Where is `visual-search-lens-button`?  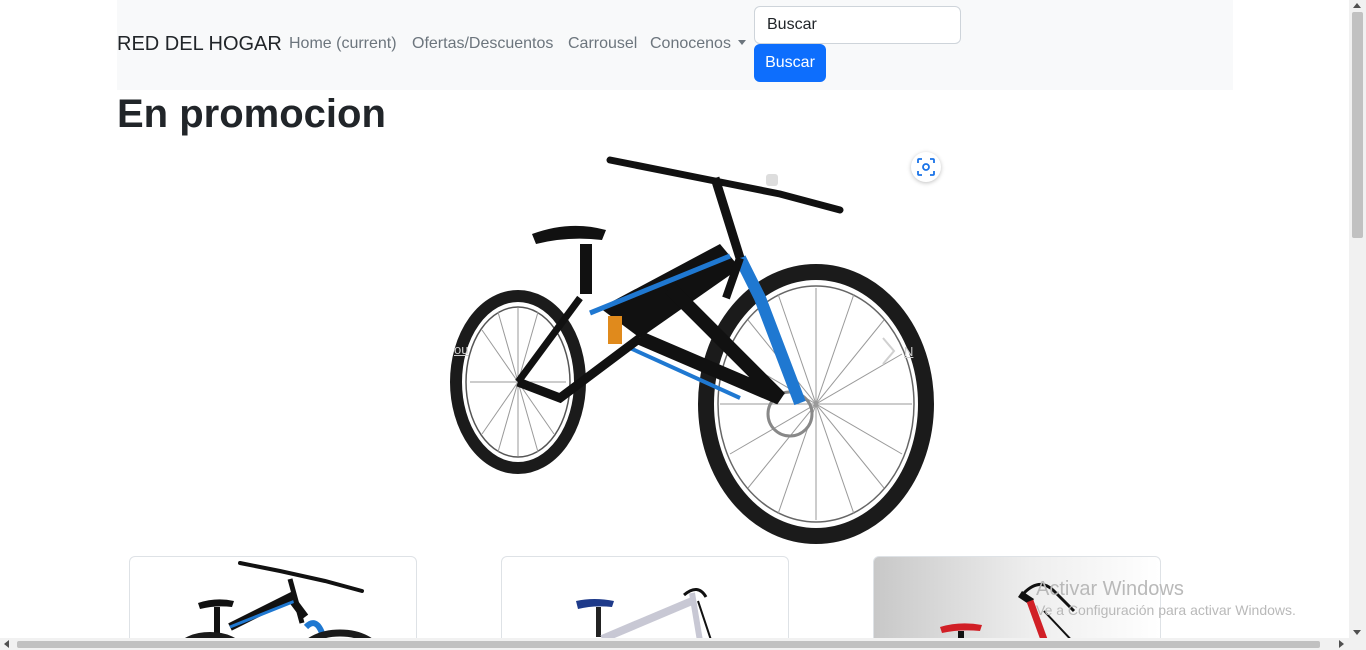
visual-search-lens-button is located at coordinates (926, 167).